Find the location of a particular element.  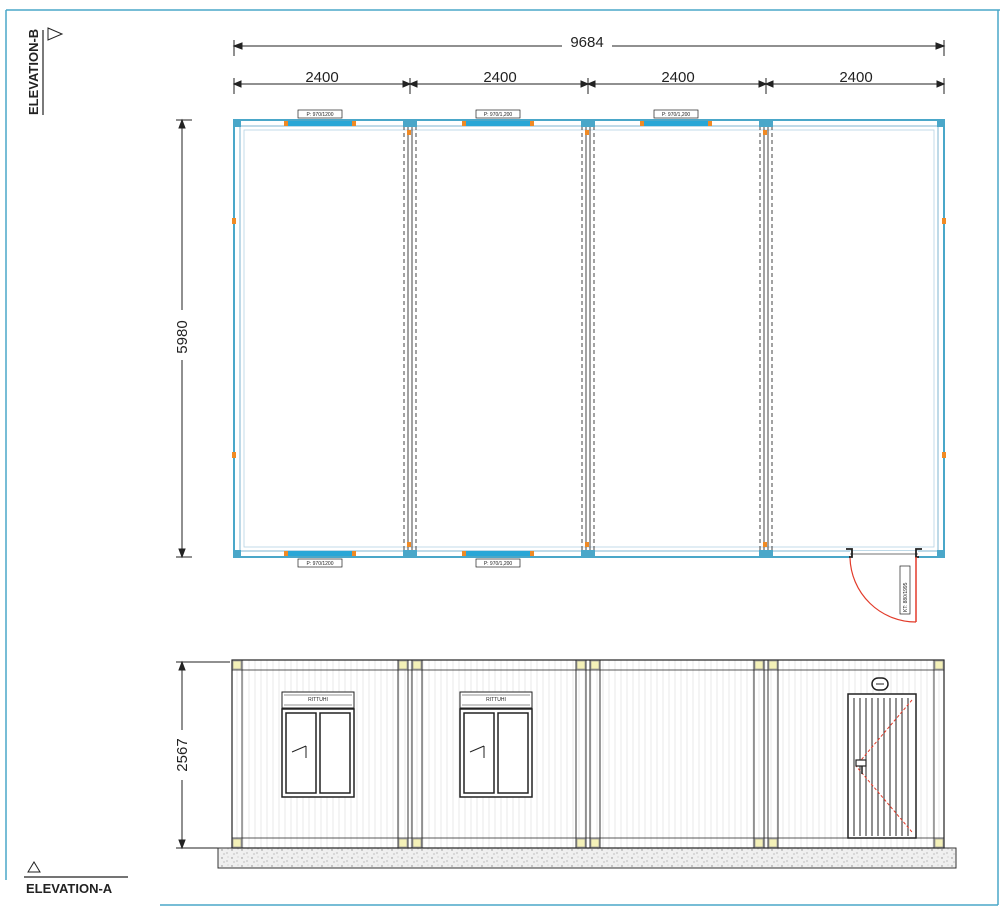

elevation-b-label: ELEVATION-B is located at coordinates (45, 71).